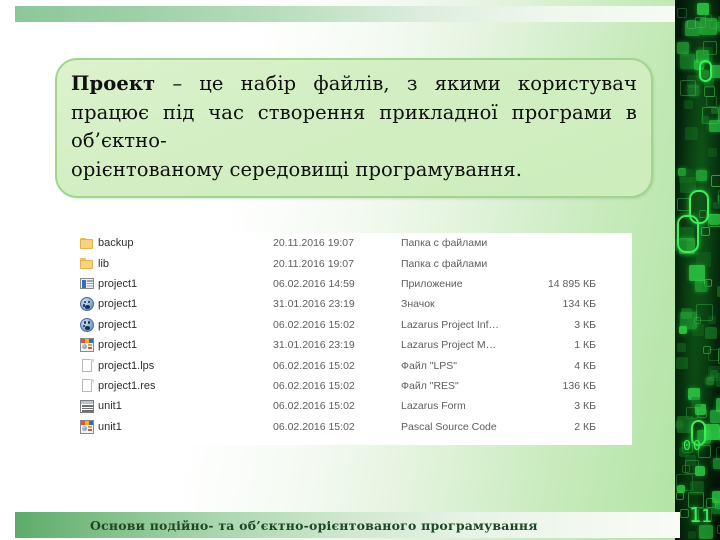 The image size is (720, 540). I want to click on file-type: Lazarus Form, so click(433, 406).